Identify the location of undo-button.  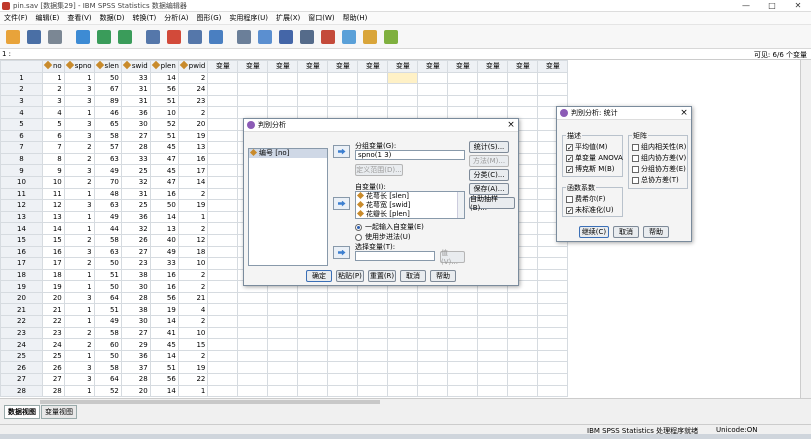
(104, 37).